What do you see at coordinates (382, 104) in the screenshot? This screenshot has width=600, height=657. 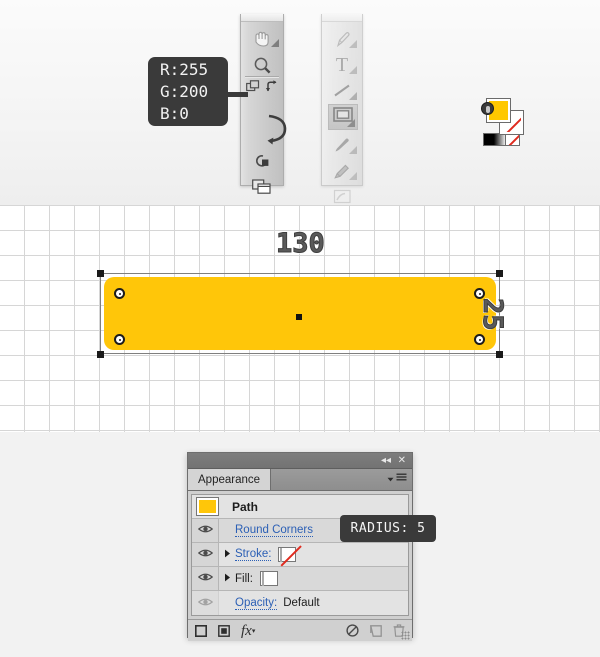 I see `tools-panel-left` at bounding box center [382, 104].